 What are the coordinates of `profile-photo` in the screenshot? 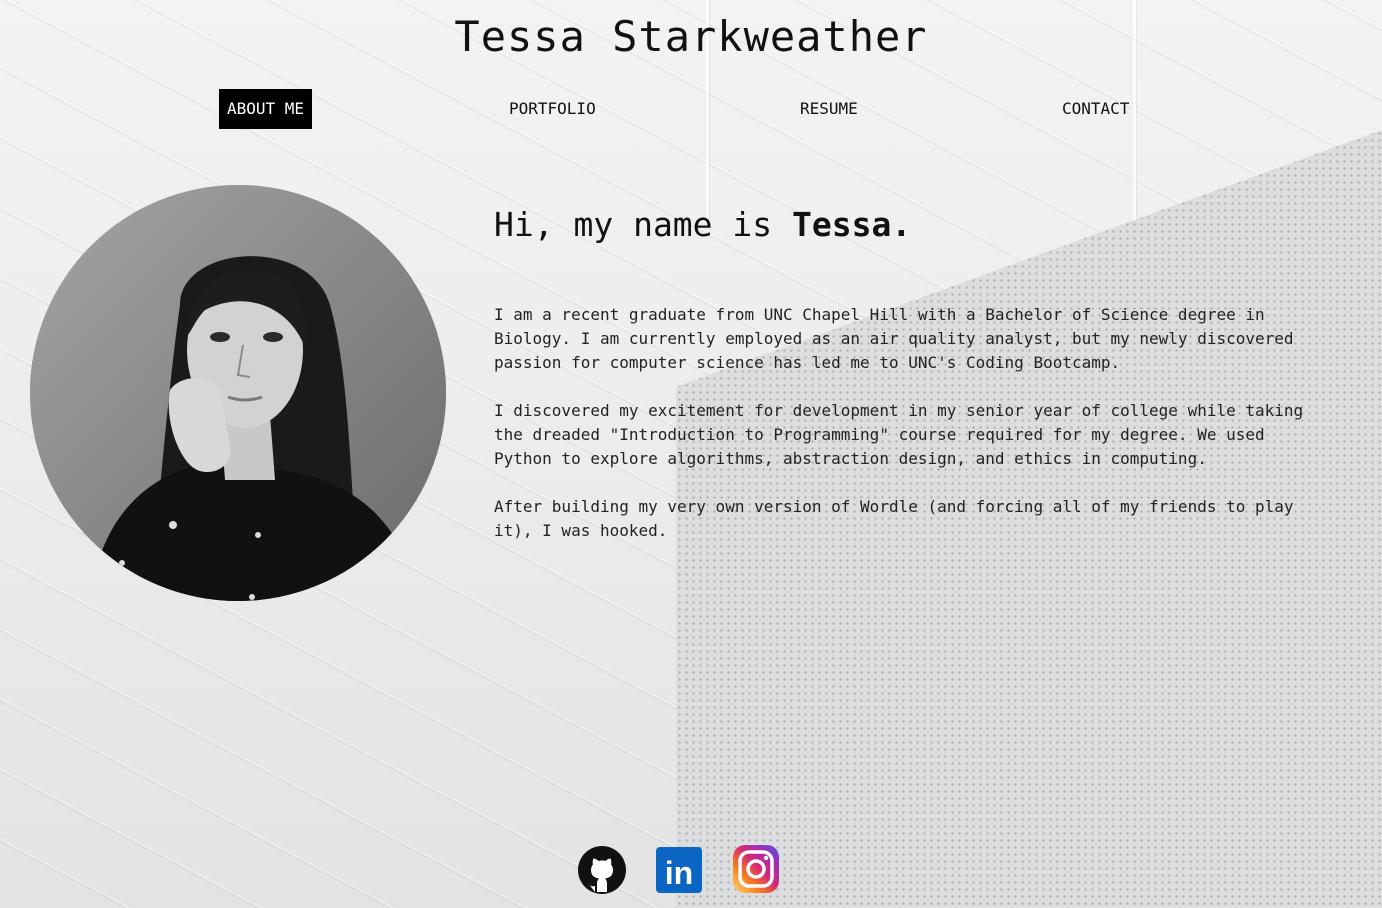 It's located at (238, 393).